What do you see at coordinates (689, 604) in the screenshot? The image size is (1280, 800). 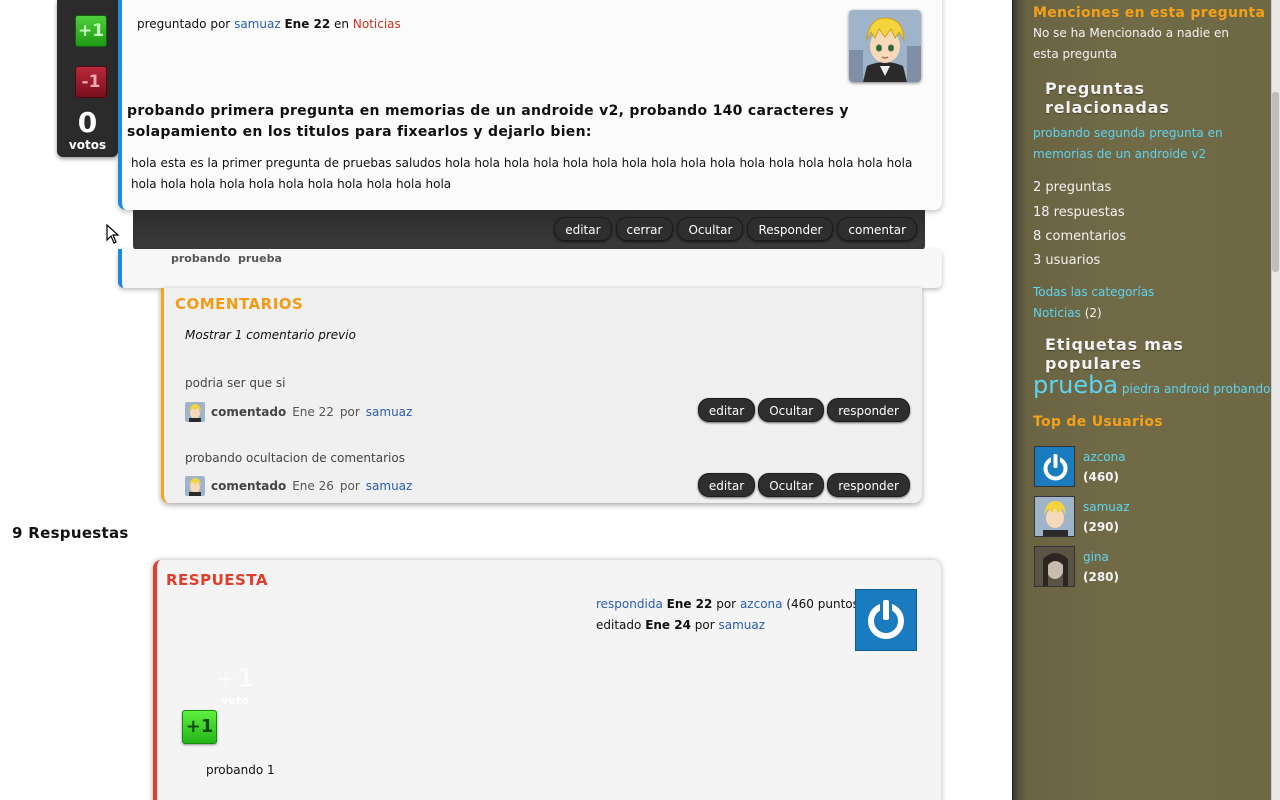 I see `answered-date: Ene 22` at bounding box center [689, 604].